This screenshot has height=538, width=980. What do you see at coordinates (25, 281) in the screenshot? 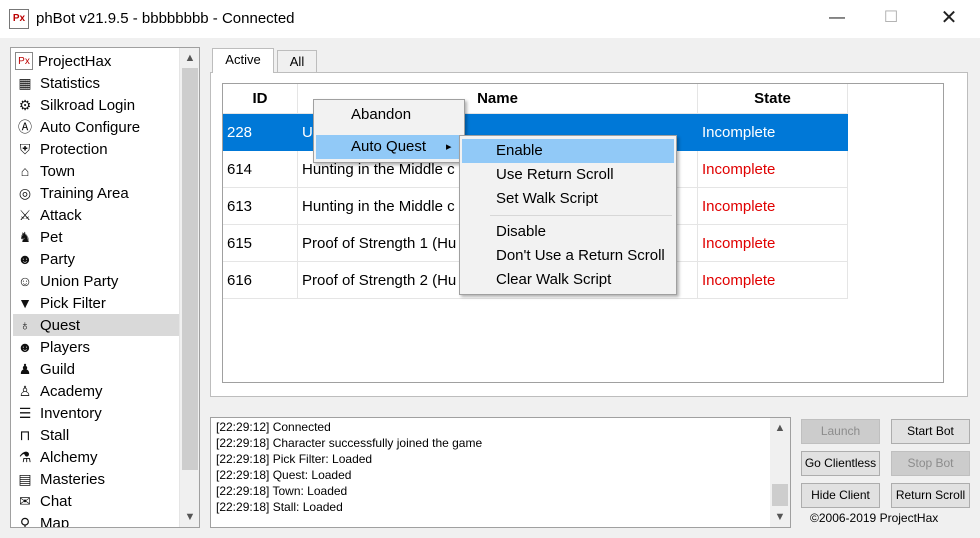
I see `union-party-icon: ☺` at bounding box center [25, 281].